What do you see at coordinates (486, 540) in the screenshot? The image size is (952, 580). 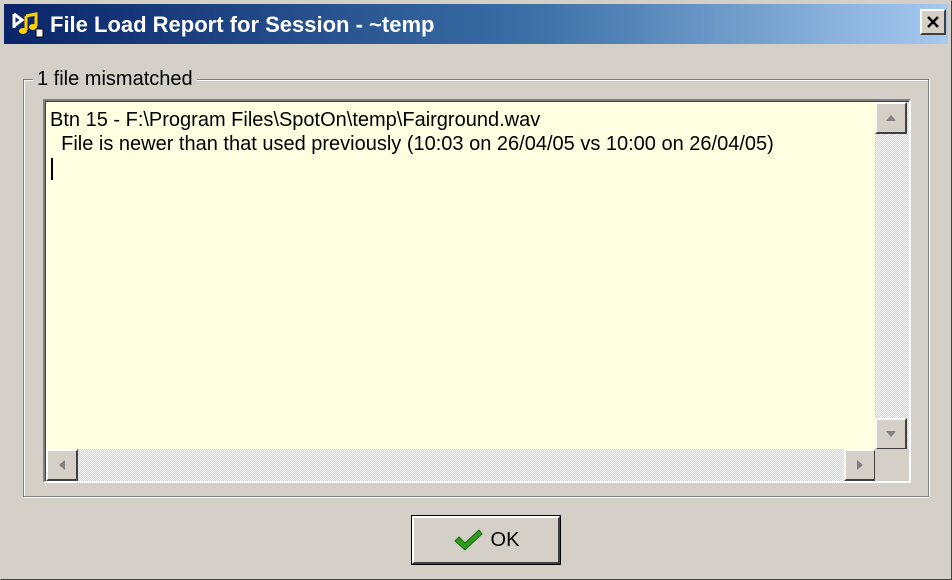 I see `ok-button: OK` at bounding box center [486, 540].